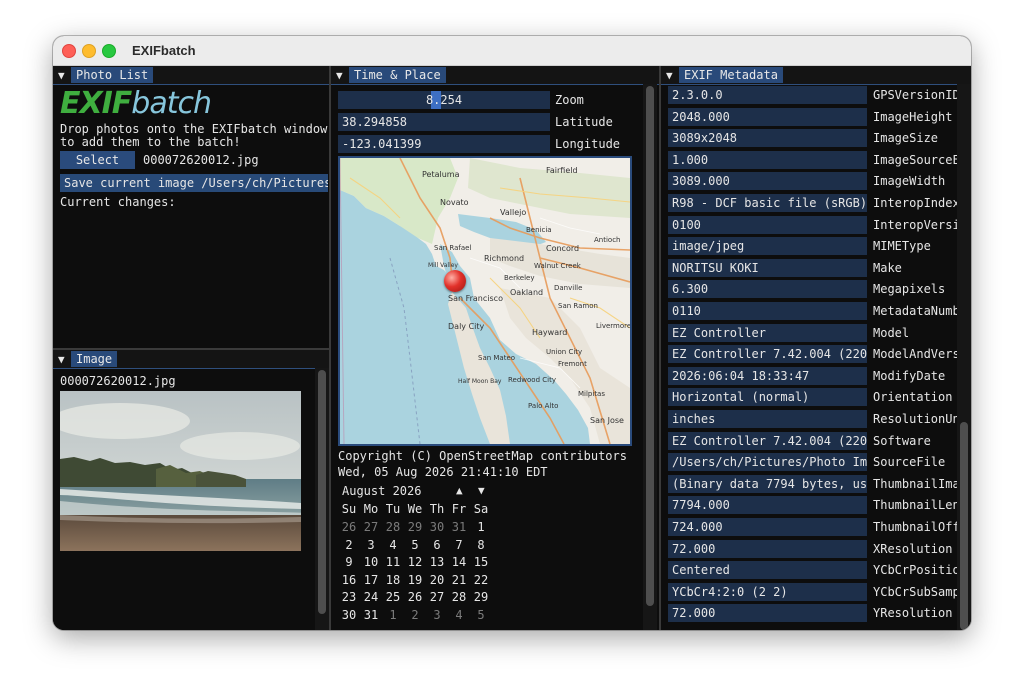 The width and height of the screenshot is (1024, 700). Describe the element at coordinates (371, 562) in the screenshot. I see `calendar-day: 10` at that location.